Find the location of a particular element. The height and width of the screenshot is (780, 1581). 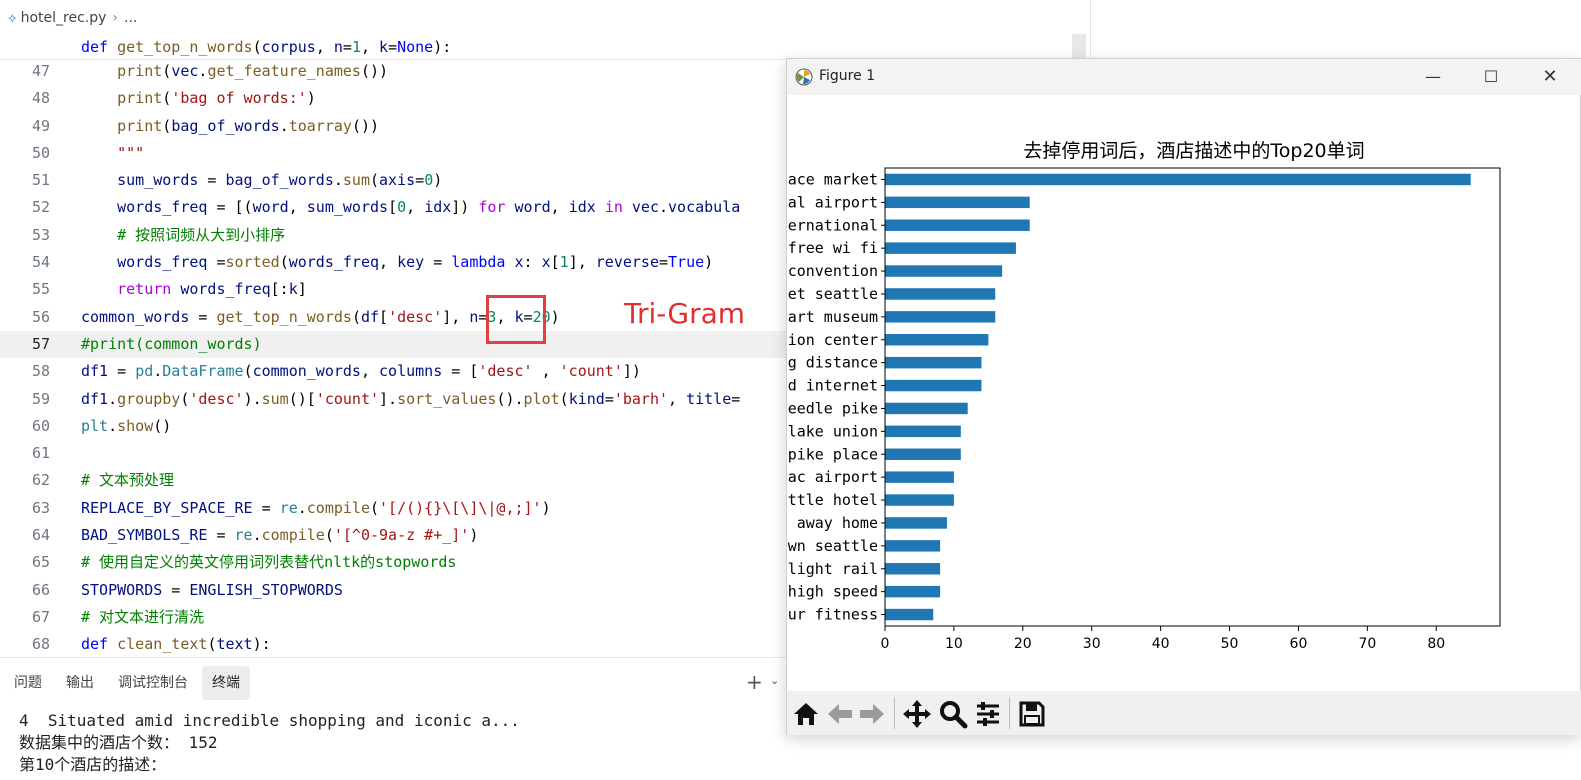

configure-icon is located at coordinates (988, 714).